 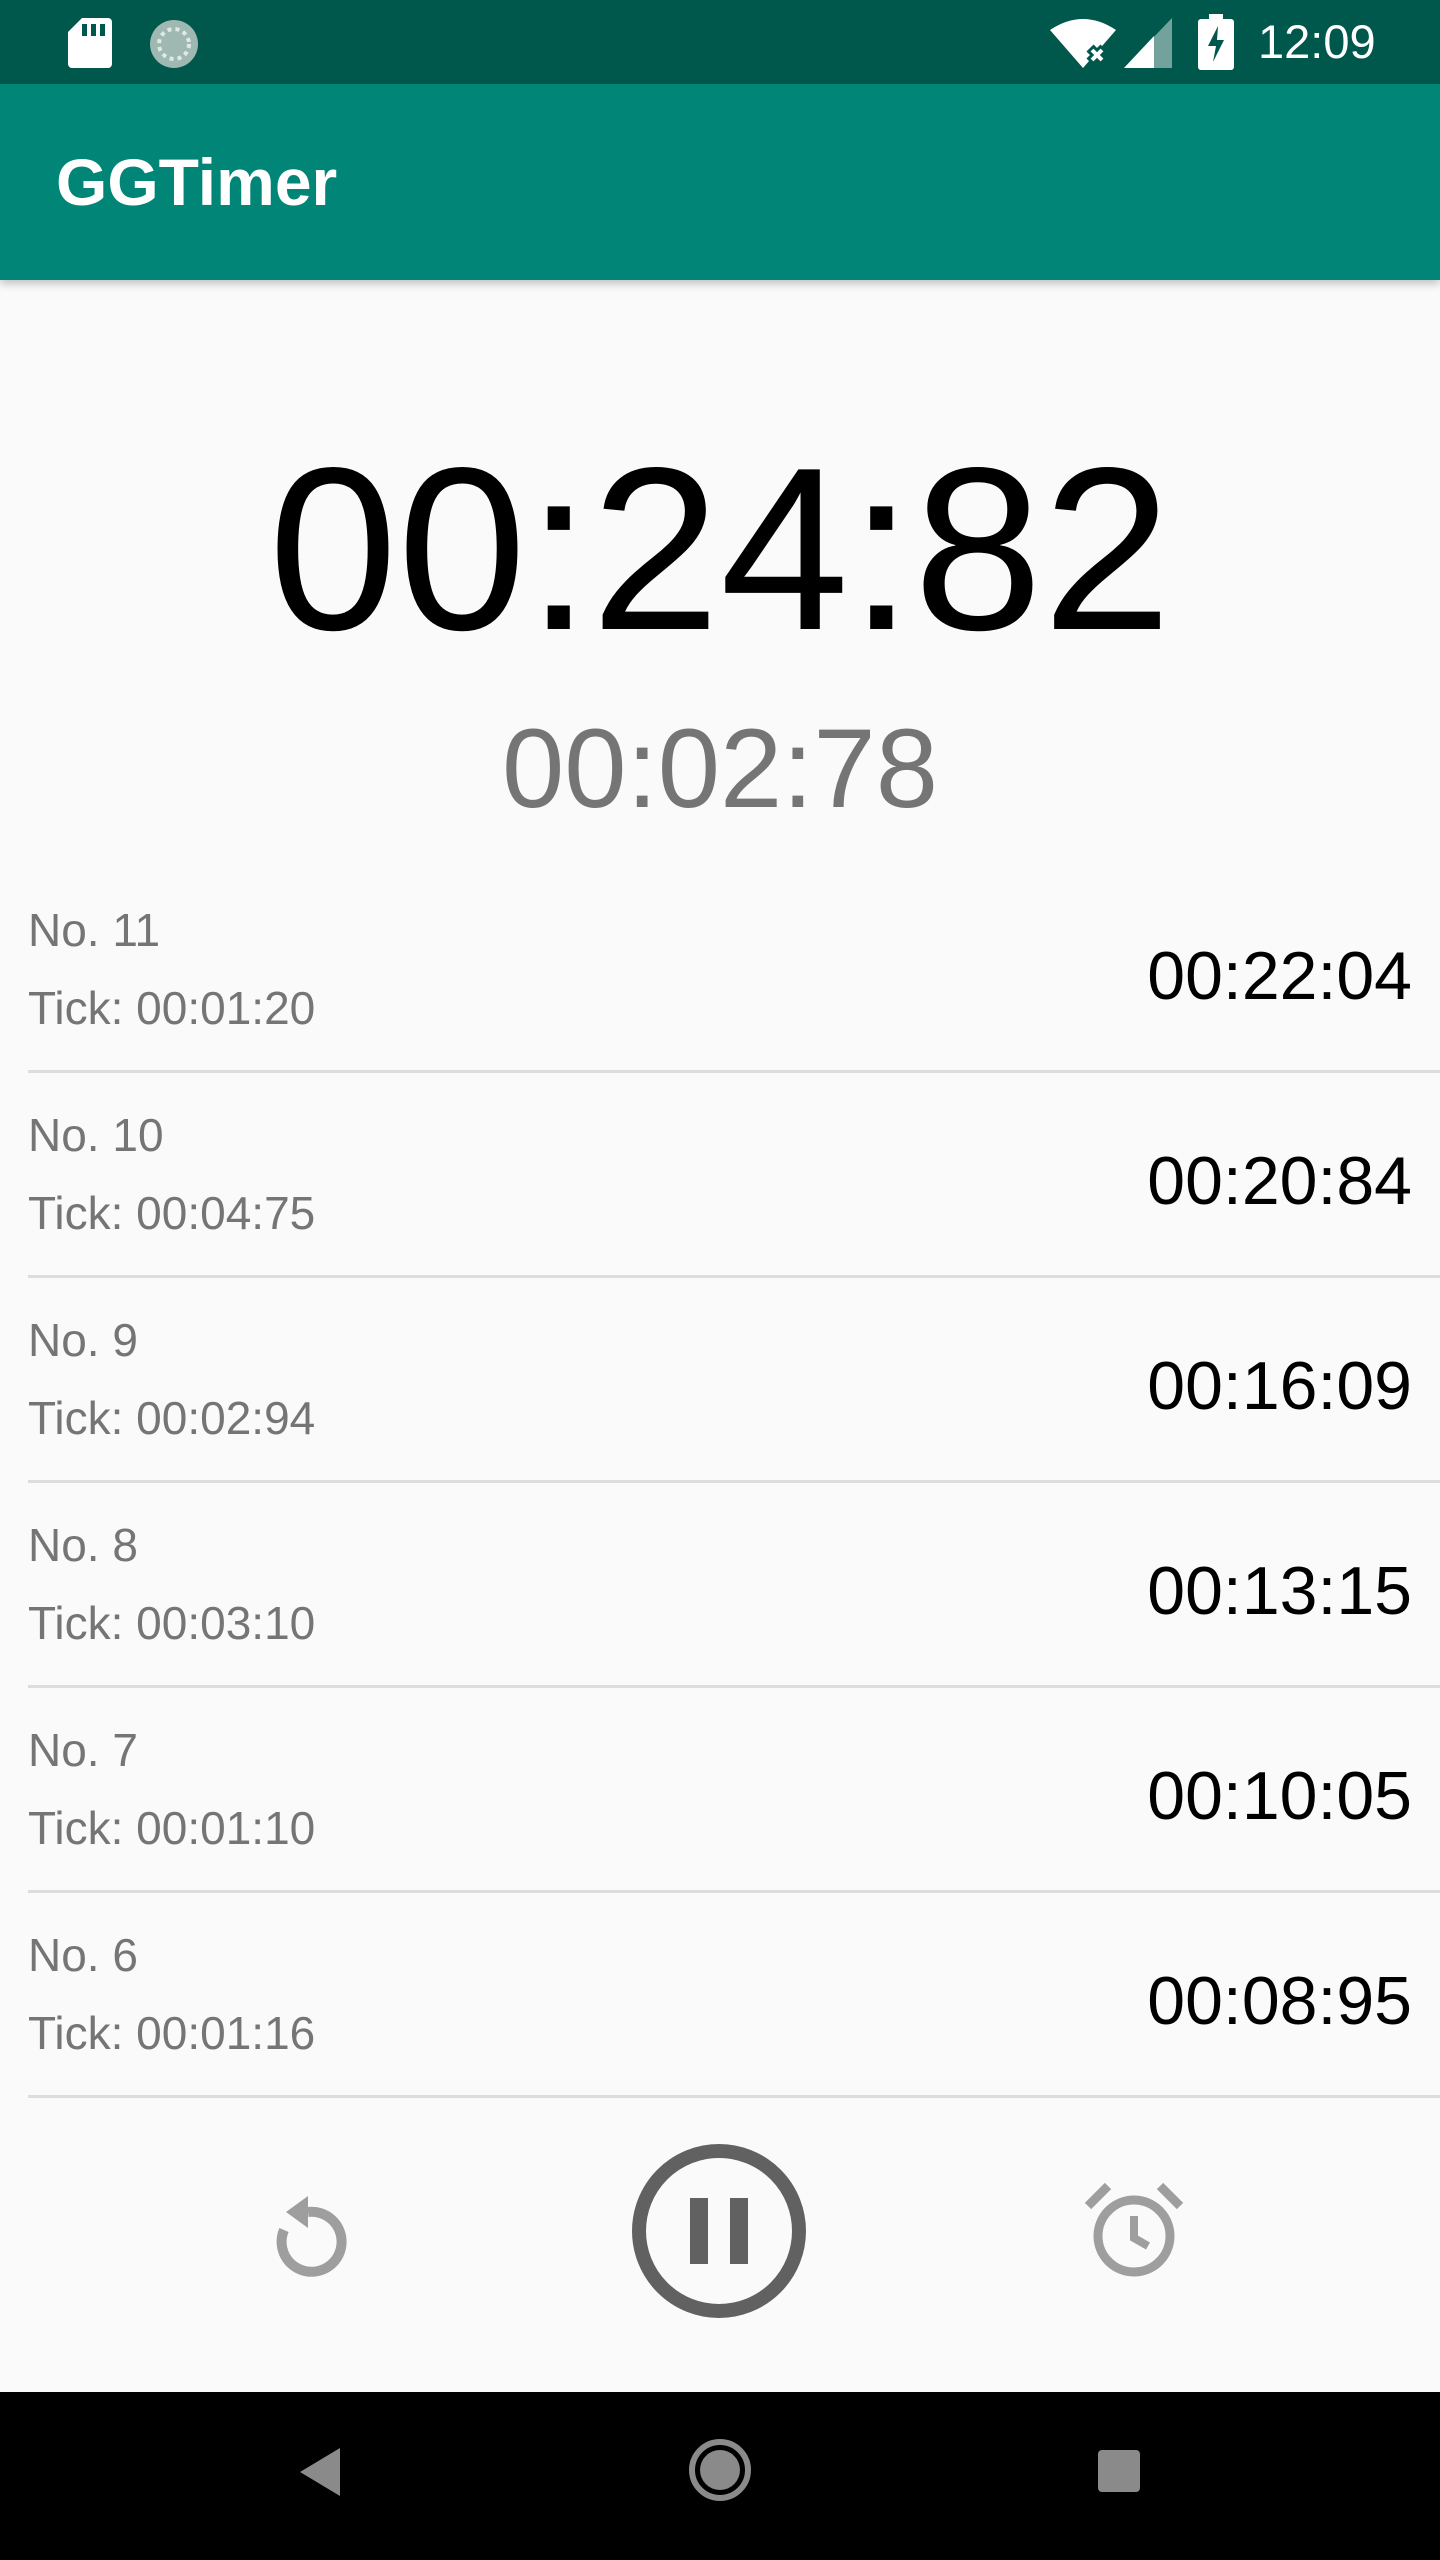 I want to click on reset-button, so click(x=308, y=2240).